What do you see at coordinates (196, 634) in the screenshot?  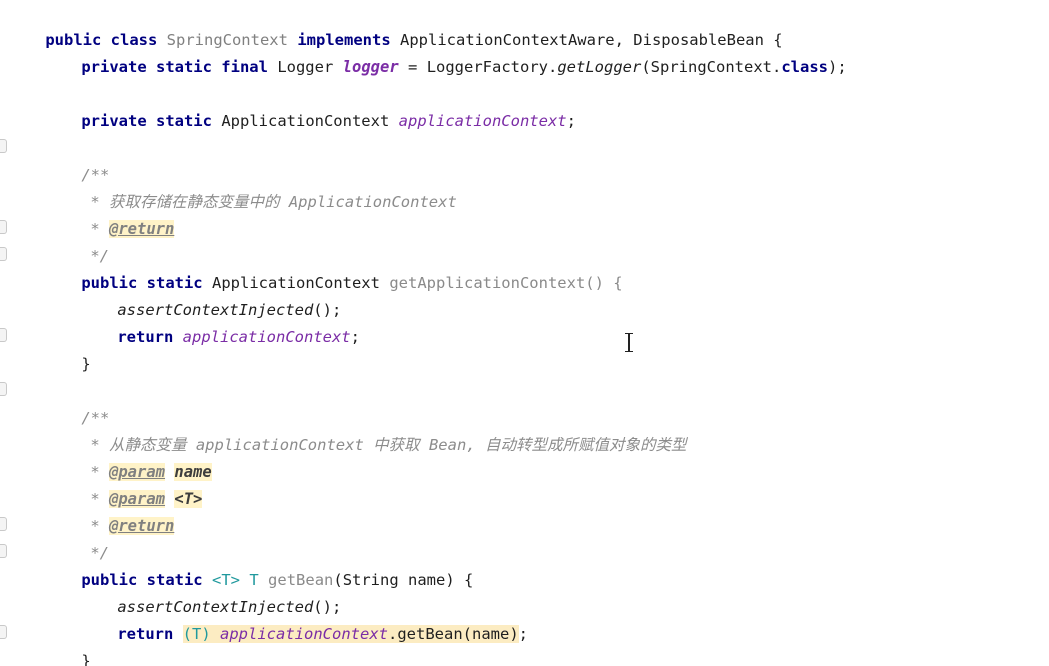 I see `cast: (T)` at bounding box center [196, 634].